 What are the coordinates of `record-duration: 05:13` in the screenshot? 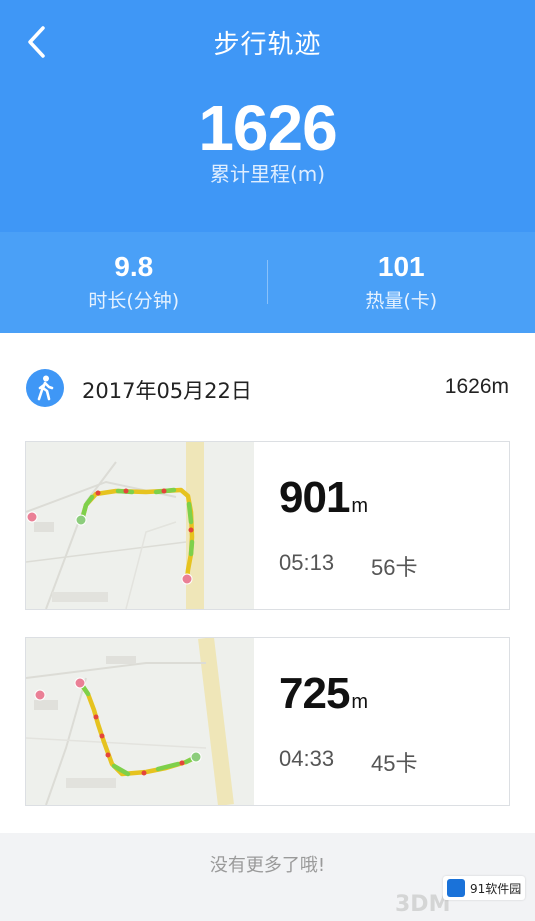 It's located at (307, 562).